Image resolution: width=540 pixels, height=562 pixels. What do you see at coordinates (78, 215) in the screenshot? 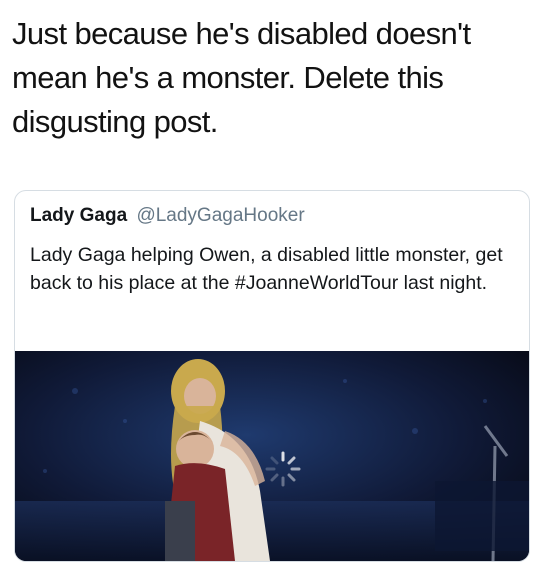
I see `author-display-name: Lady Gaga` at bounding box center [78, 215].